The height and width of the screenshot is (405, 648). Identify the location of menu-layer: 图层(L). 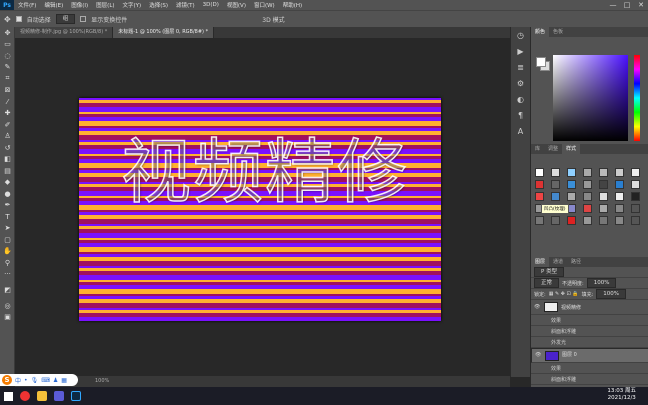
(105, 5).